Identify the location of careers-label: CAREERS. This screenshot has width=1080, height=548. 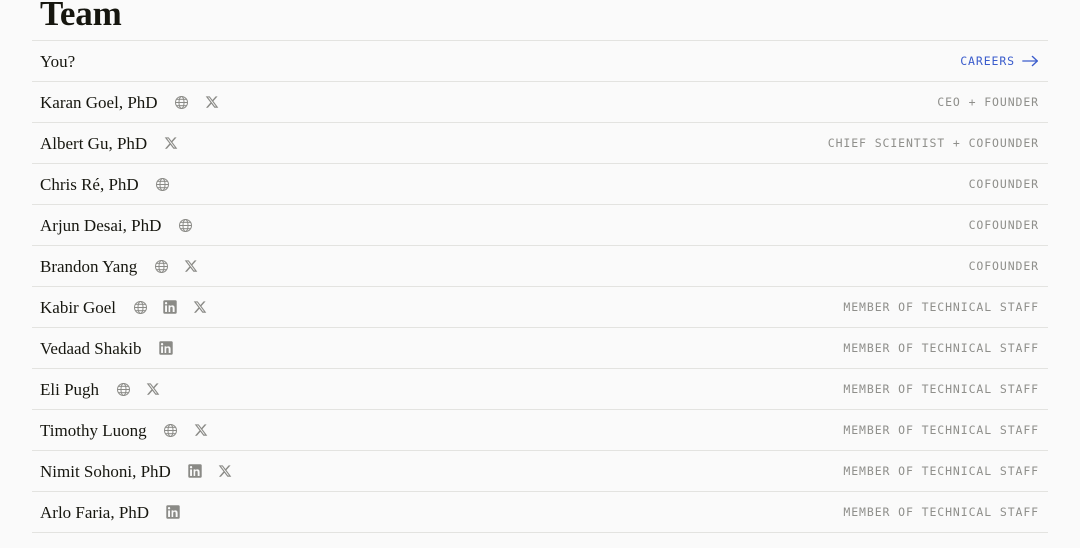
(987, 61).